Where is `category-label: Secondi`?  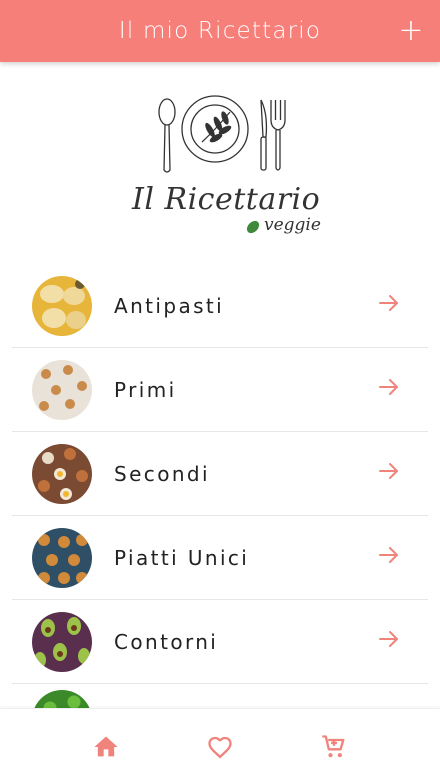
category-label: Secondi is located at coordinates (162, 473).